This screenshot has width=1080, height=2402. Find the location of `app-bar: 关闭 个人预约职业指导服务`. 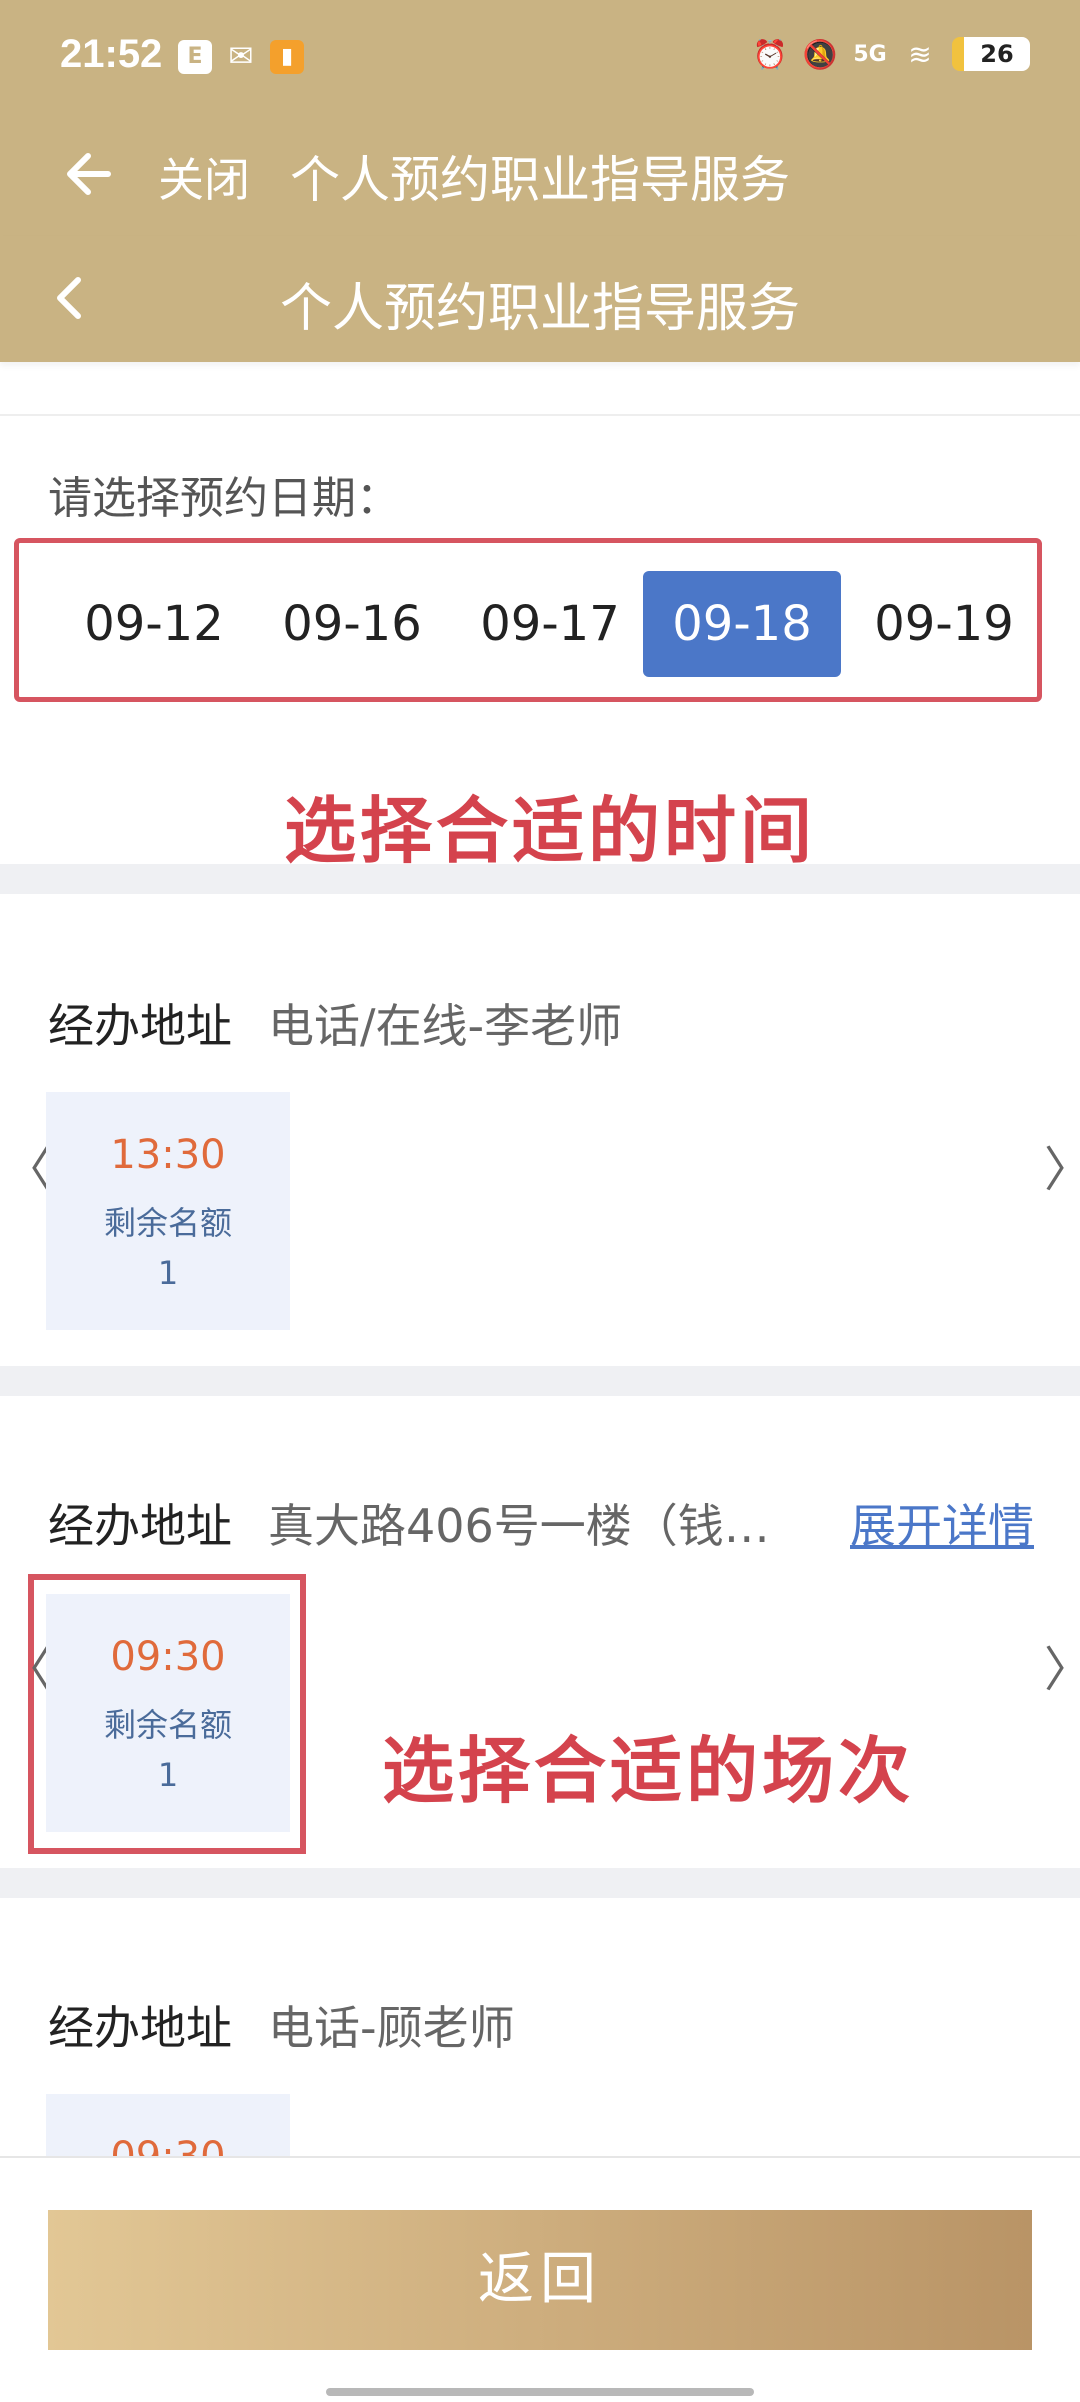

app-bar: 关闭 个人预约职业指导服务 is located at coordinates (540, 173).